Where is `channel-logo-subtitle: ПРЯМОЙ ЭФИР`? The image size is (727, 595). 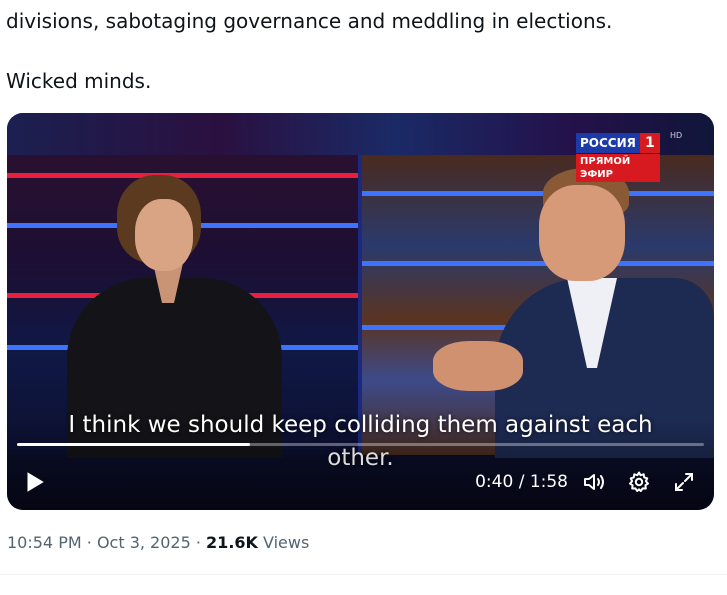 channel-logo-subtitle: ПРЯМОЙ ЭФИР is located at coordinates (618, 168).